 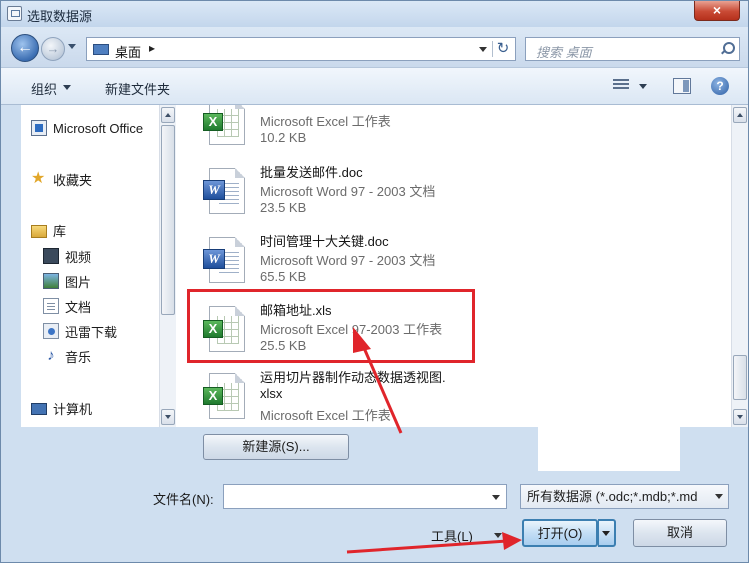 I want to click on nav-item-documents: 文档, so click(x=67, y=306).